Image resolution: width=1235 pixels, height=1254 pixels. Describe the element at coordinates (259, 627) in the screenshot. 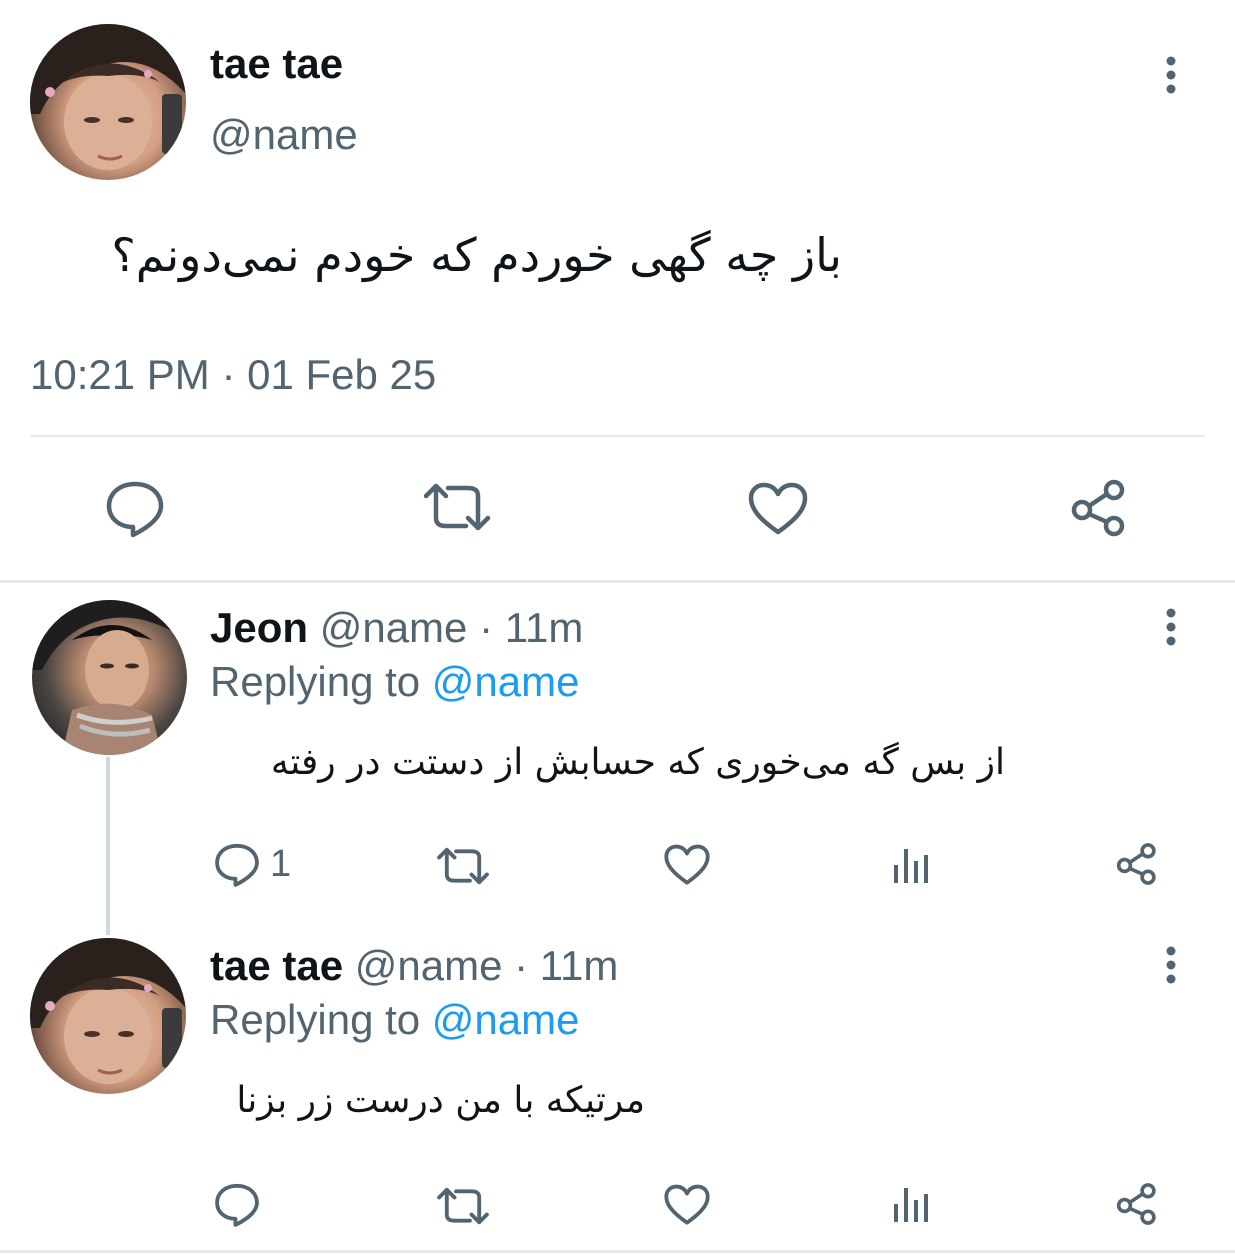

I see `display-name: Jeon` at that location.